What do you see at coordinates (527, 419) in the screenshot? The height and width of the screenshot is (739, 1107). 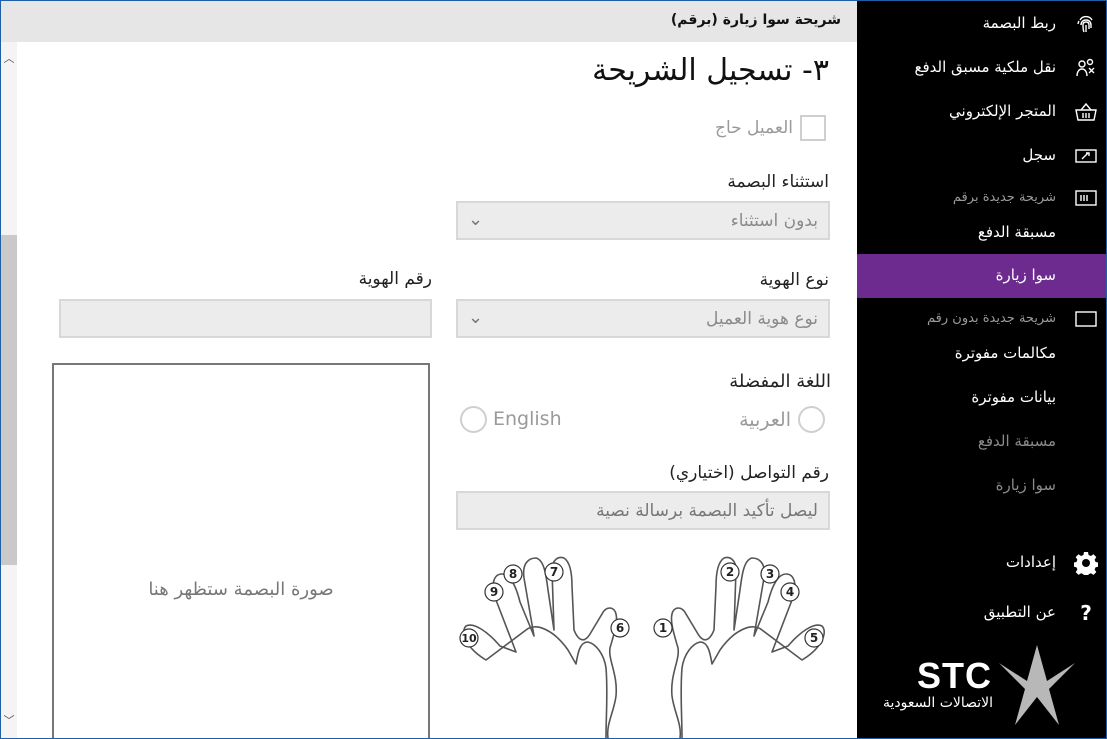 I see `radio-english-label: English` at bounding box center [527, 419].